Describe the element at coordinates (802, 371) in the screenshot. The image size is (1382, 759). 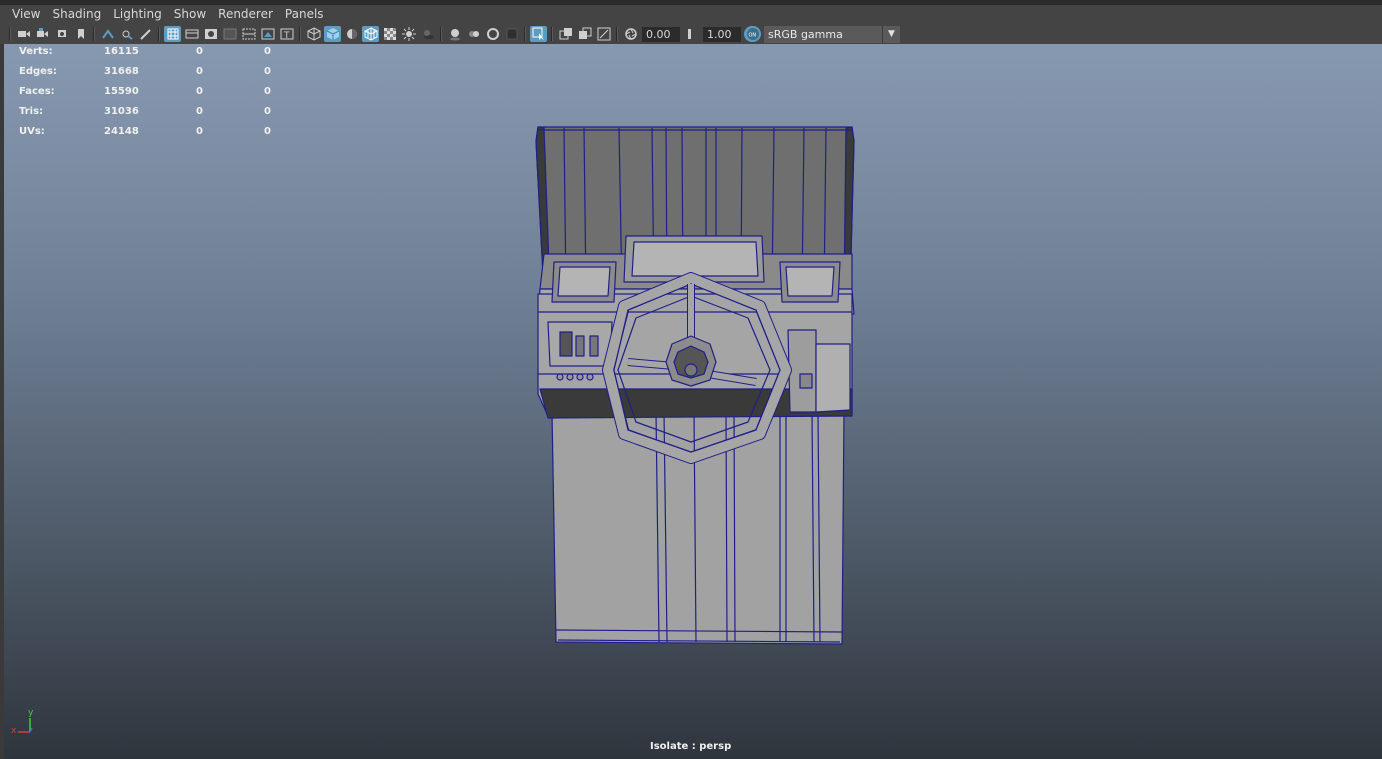
I see `throttle-lever` at that location.